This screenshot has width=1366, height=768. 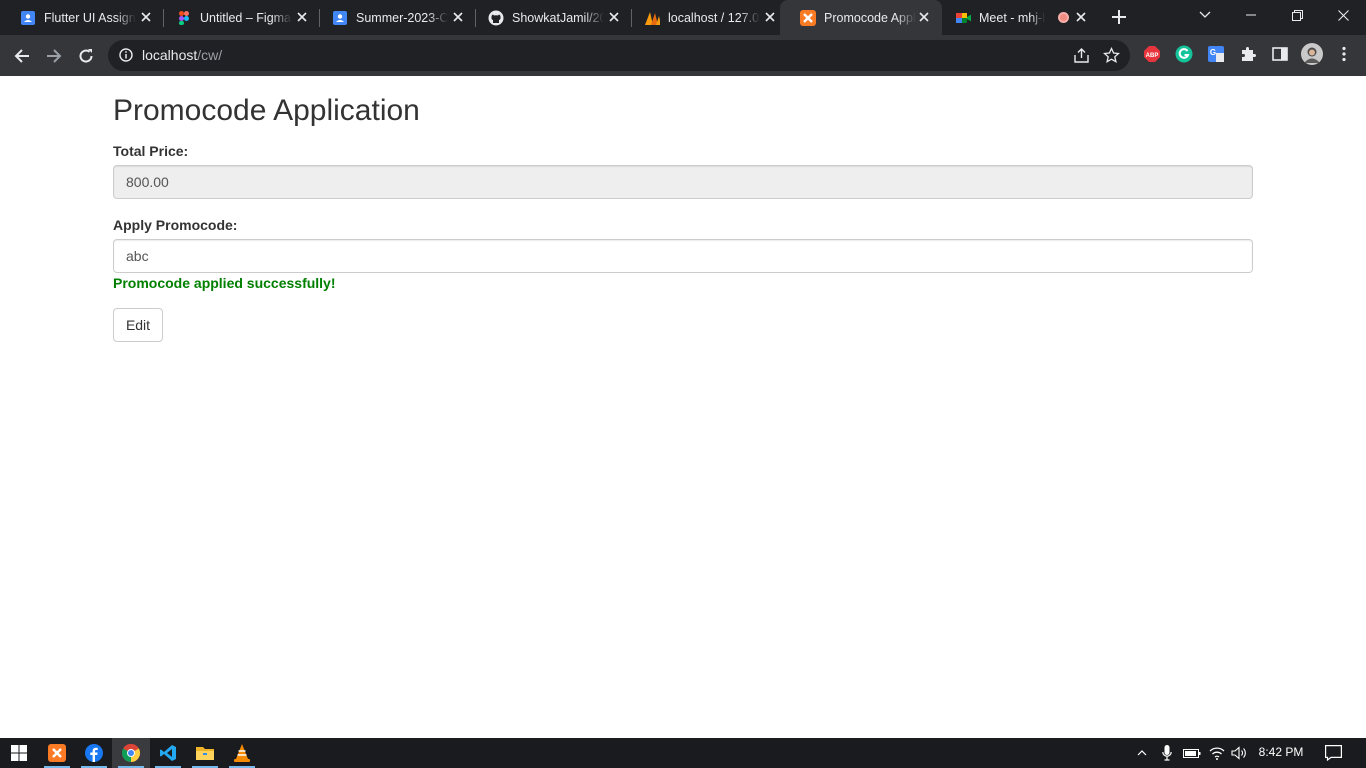 I want to click on taskbar-facebook, so click(x=94, y=753).